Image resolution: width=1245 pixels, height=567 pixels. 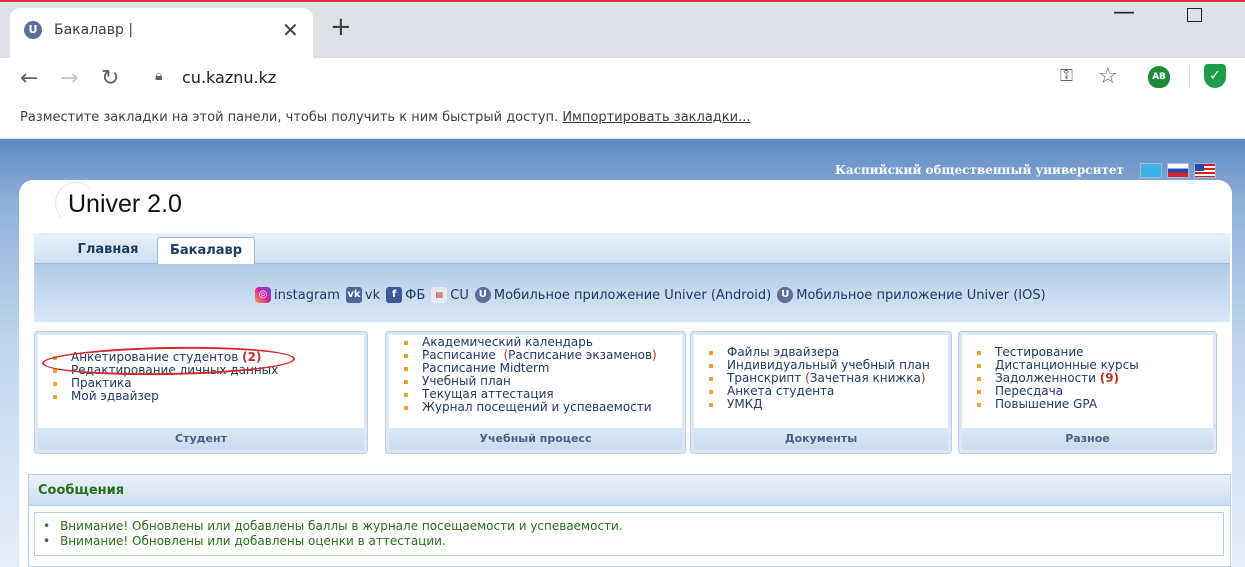 I want to click on forward-icon: →, so click(x=69, y=78).